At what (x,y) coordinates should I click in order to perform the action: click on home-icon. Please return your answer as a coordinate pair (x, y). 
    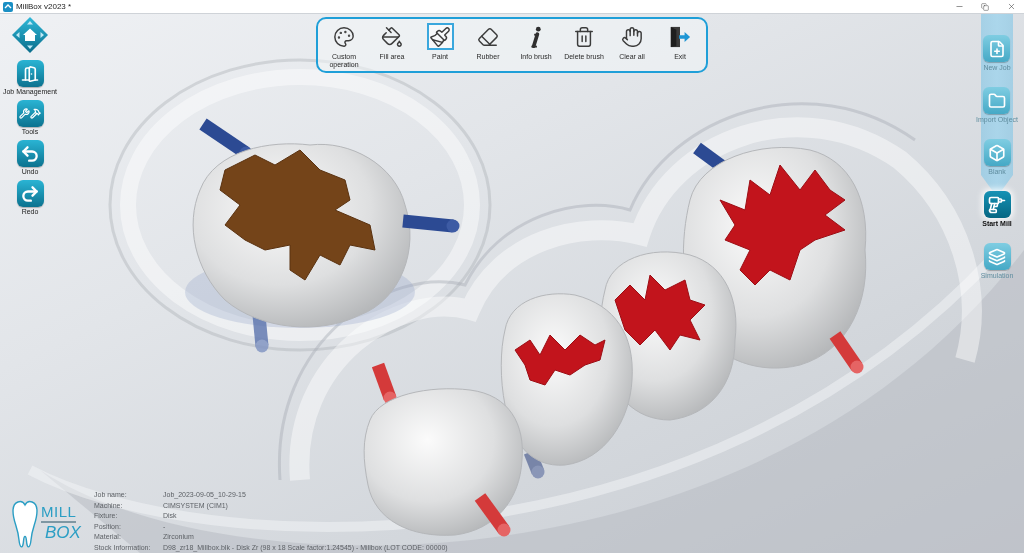
    Looking at the image, I should click on (30, 35).